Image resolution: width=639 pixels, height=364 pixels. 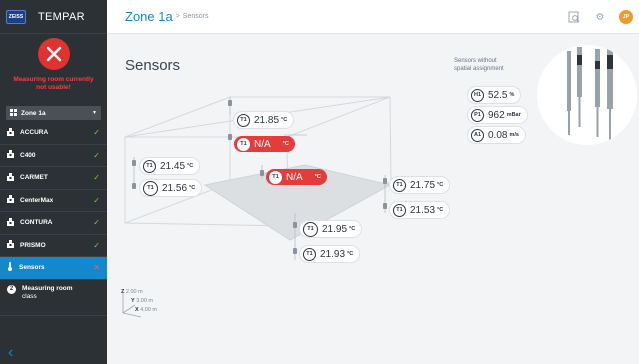 I want to click on sidebar-item-centermax: CenterMax ✓, so click(x=53, y=201).